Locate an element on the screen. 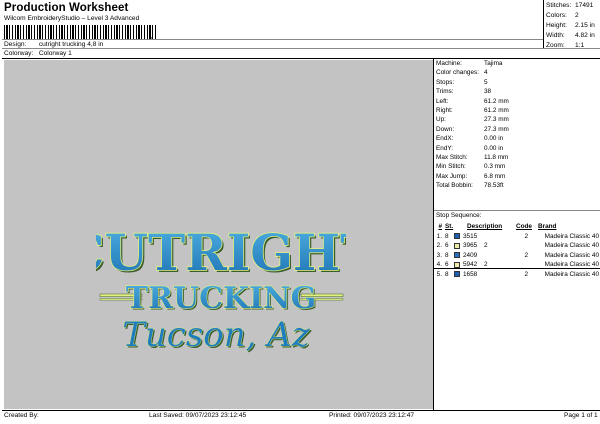 This screenshot has height=424, width=600. last-saved: Last Saved: 09/07/2023 23:12:45 is located at coordinates (198, 415).